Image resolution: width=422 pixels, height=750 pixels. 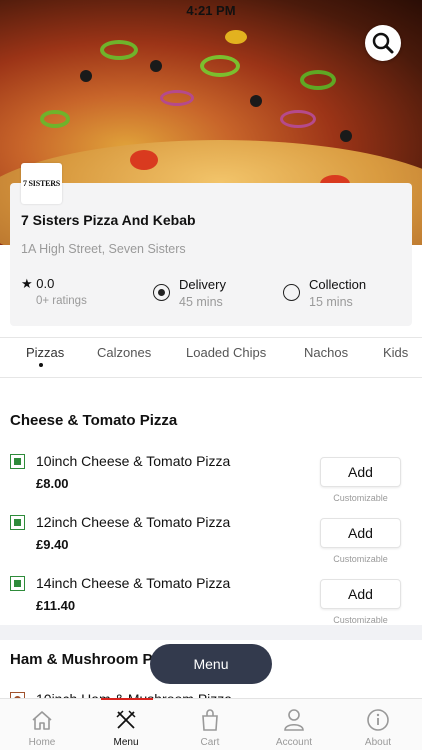 I want to click on rating-value: ★ 0.0, so click(x=38, y=283).